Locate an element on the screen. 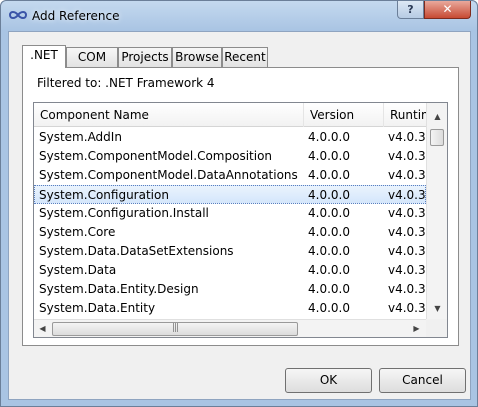  tab-recent: Recent is located at coordinates (245, 57).